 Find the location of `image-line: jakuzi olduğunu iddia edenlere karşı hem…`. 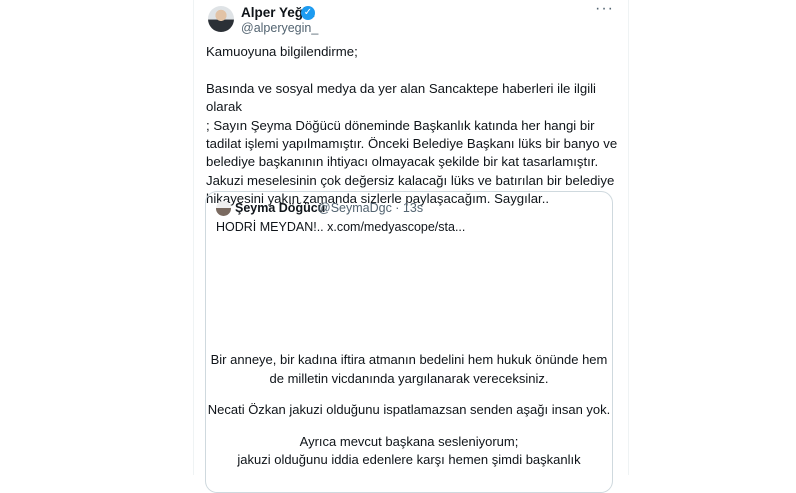

image-line: jakuzi olduğunu iddia edenlere karşı hem… is located at coordinates (409, 459).